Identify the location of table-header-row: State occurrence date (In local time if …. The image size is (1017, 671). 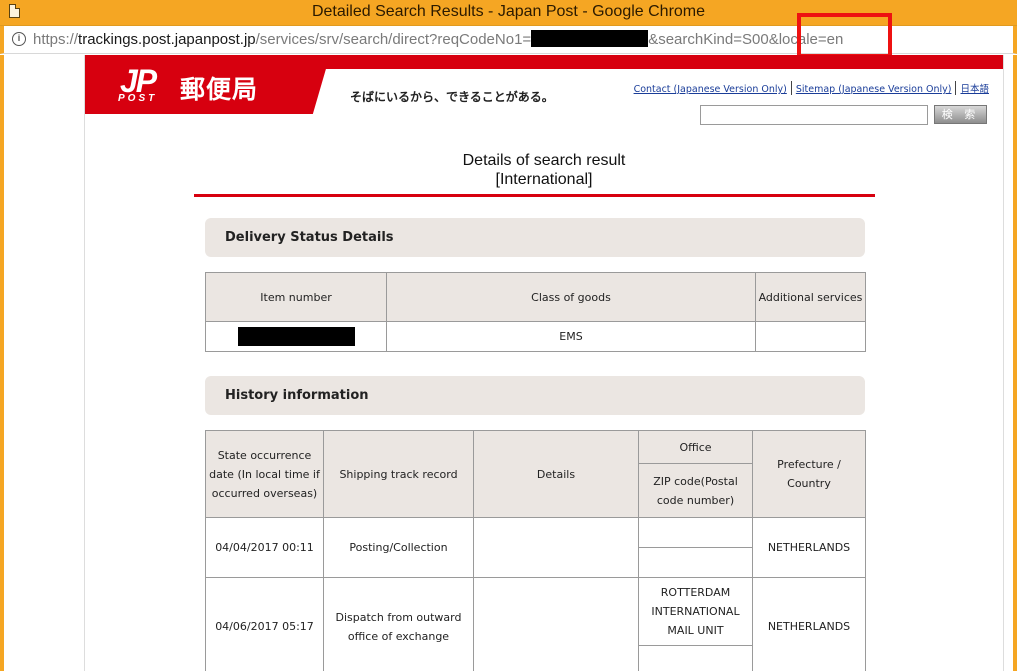
(535, 474).